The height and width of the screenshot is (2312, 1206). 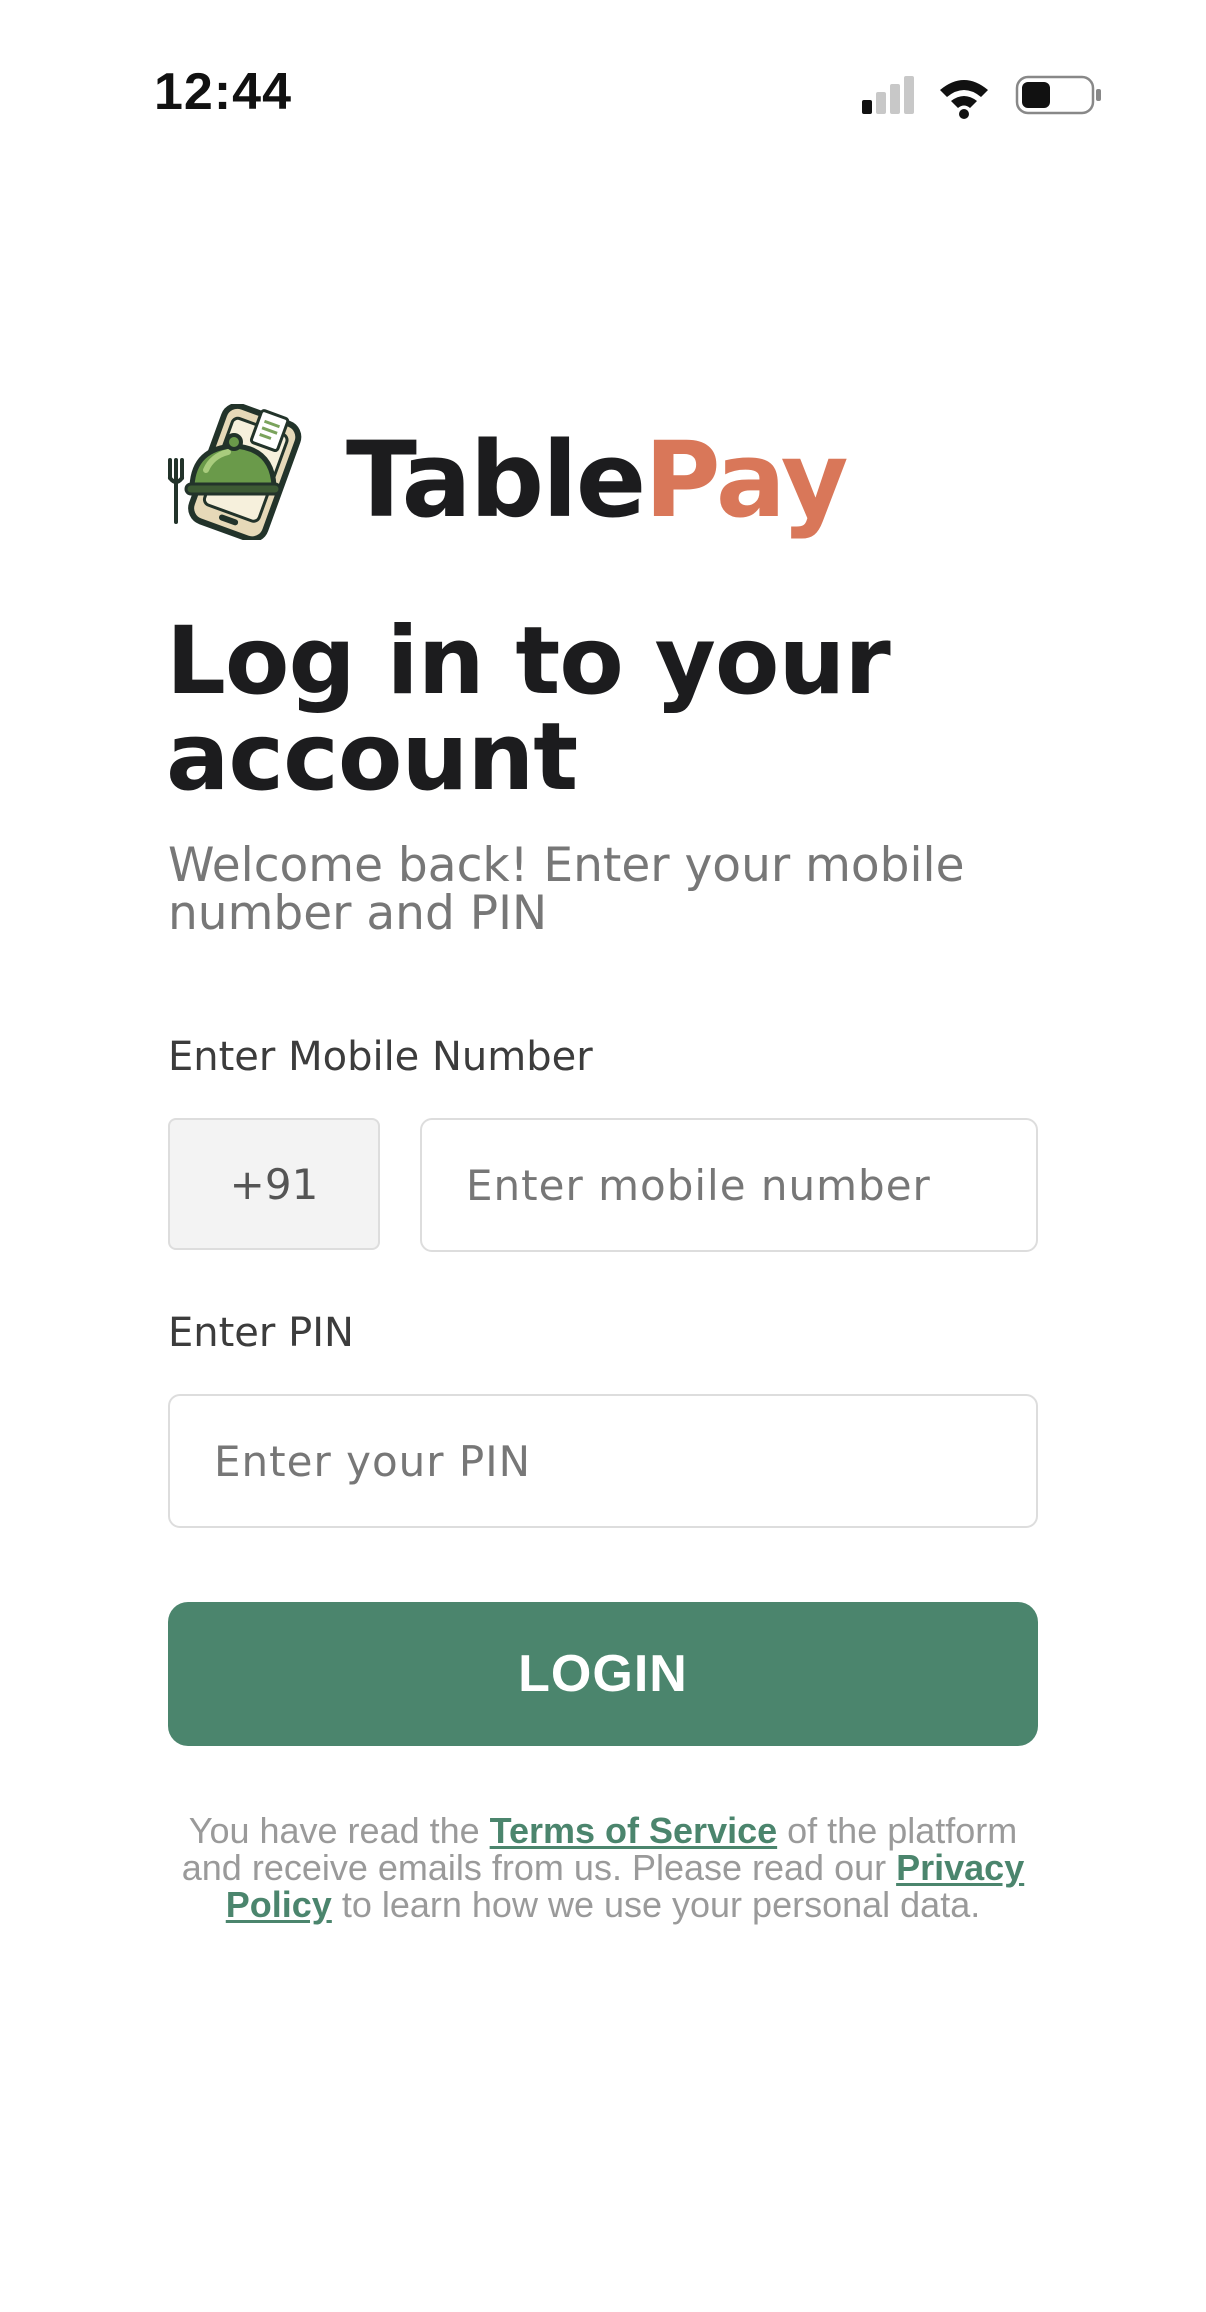 What do you see at coordinates (964, 99) in the screenshot?
I see `wifi-icon` at bounding box center [964, 99].